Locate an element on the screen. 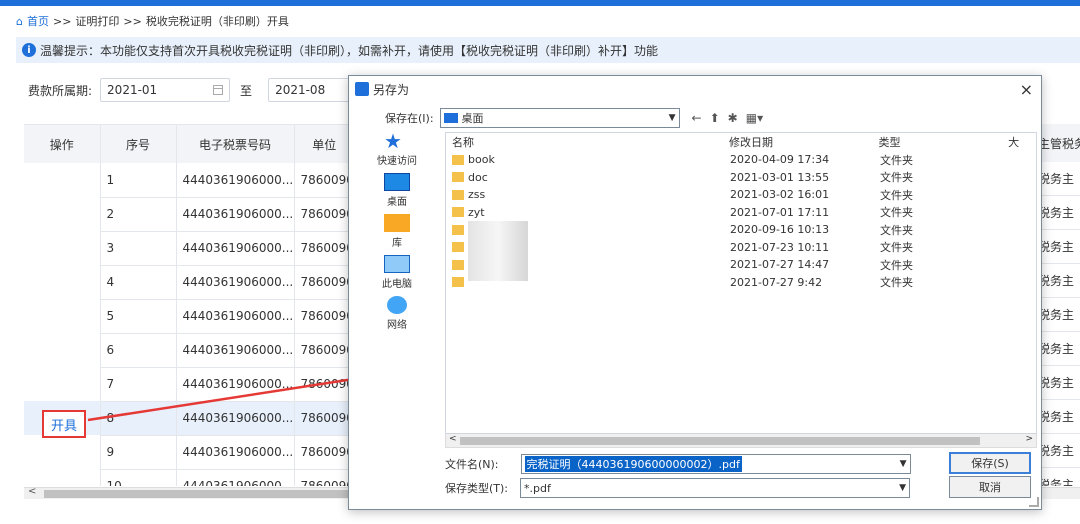 Image resolution: width=1080 pixels, height=524 pixels. file-item: 2021-07-27 9:42 文件夹 is located at coordinates (741, 283).